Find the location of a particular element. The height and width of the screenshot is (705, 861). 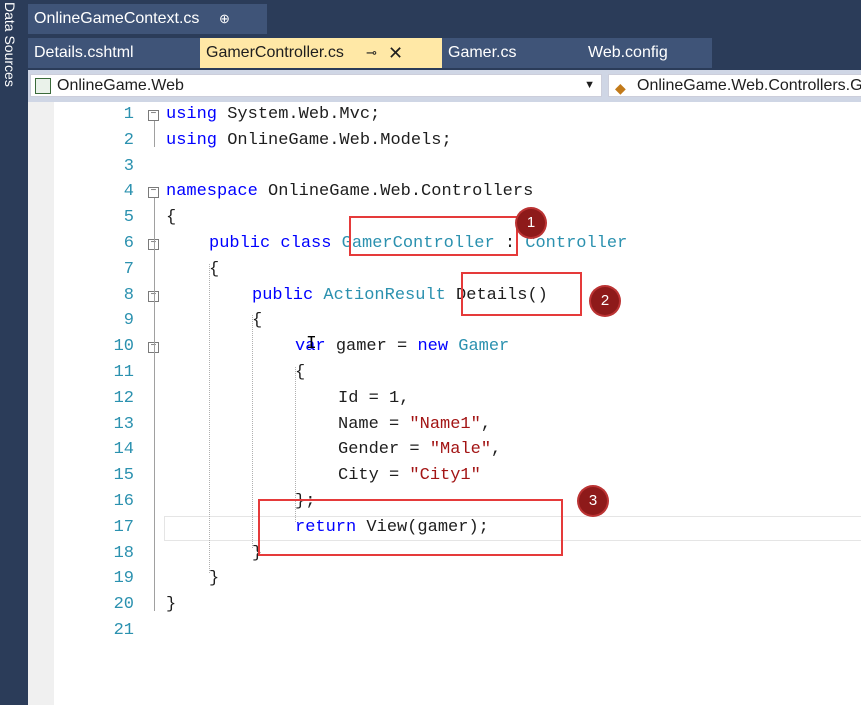

line-number: 9 is located at coordinates (128, 321).